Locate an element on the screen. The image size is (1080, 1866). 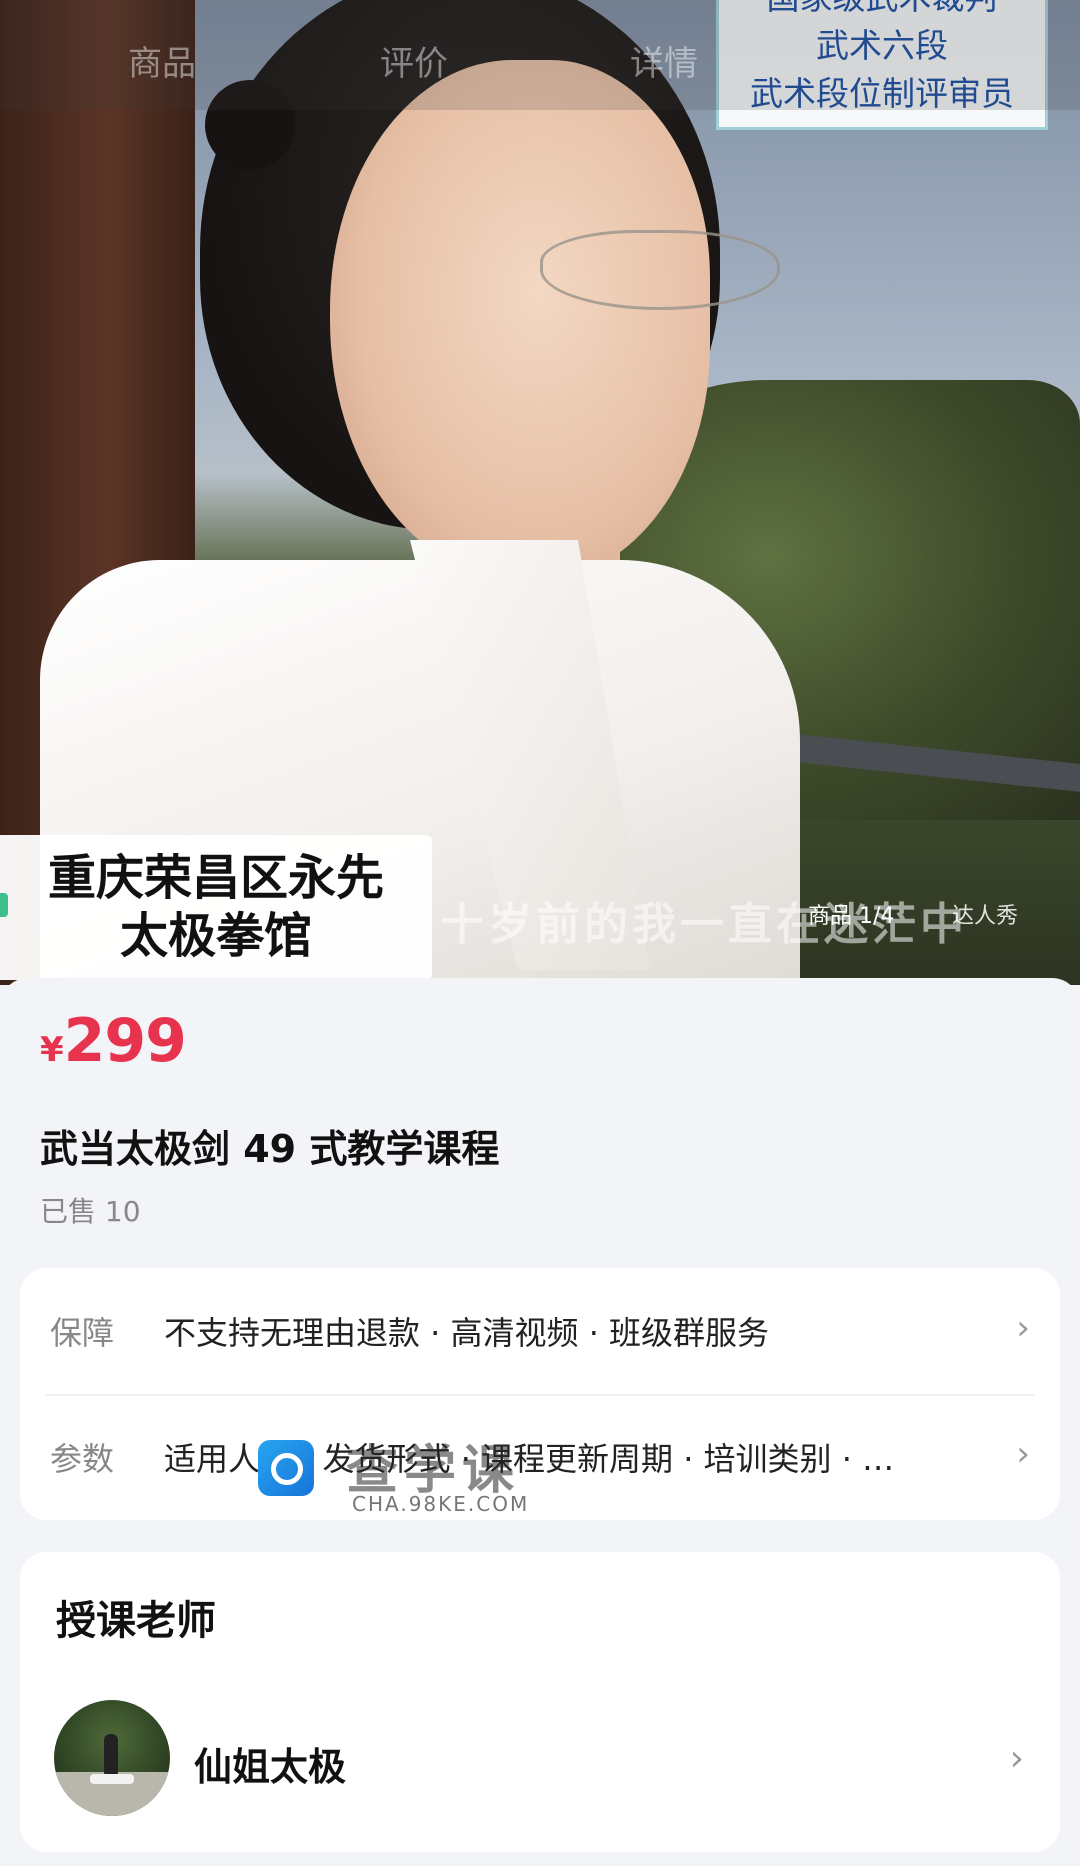
avatar-figure is located at coordinates (111, 1756).